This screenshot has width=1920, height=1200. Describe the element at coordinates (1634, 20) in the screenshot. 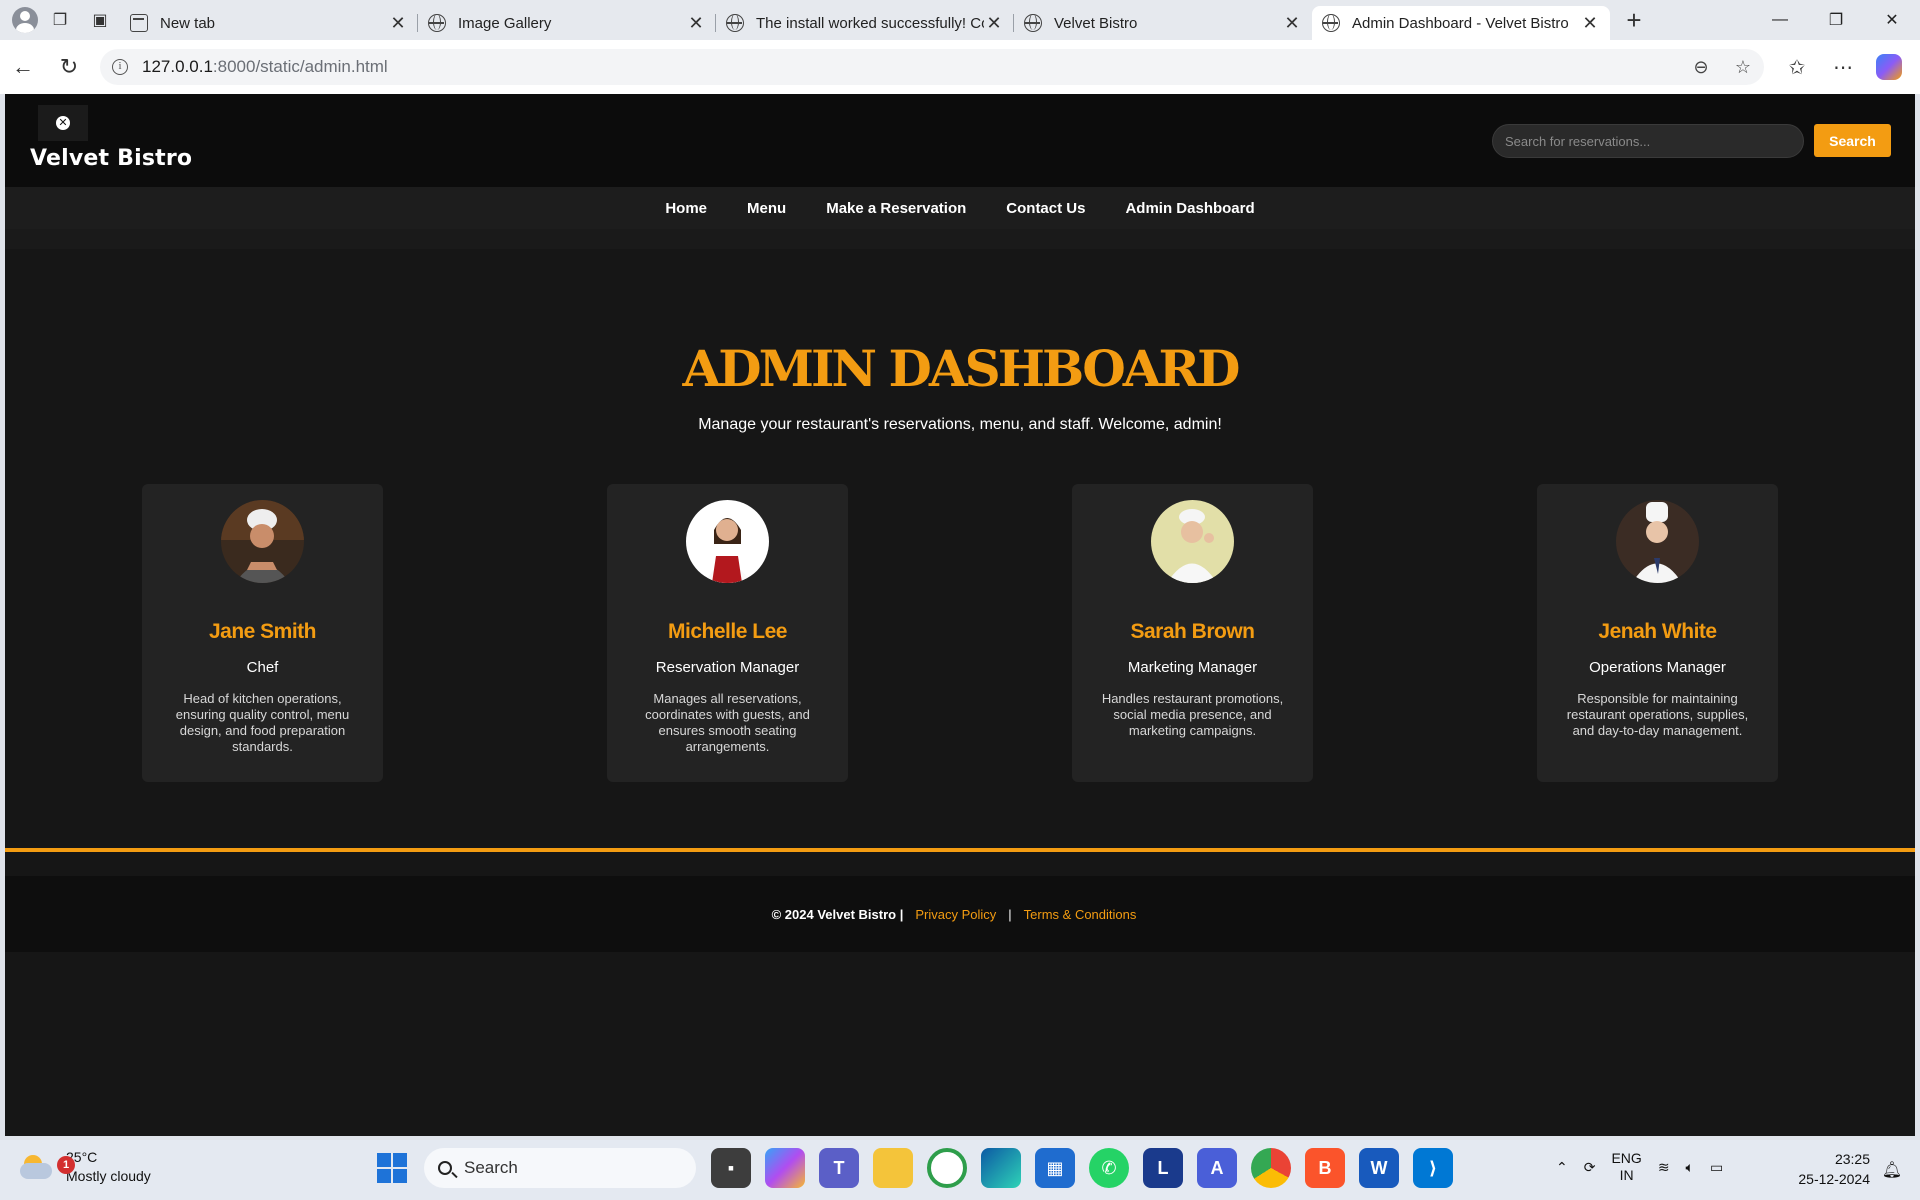

I see `new-tab-button: +` at that location.